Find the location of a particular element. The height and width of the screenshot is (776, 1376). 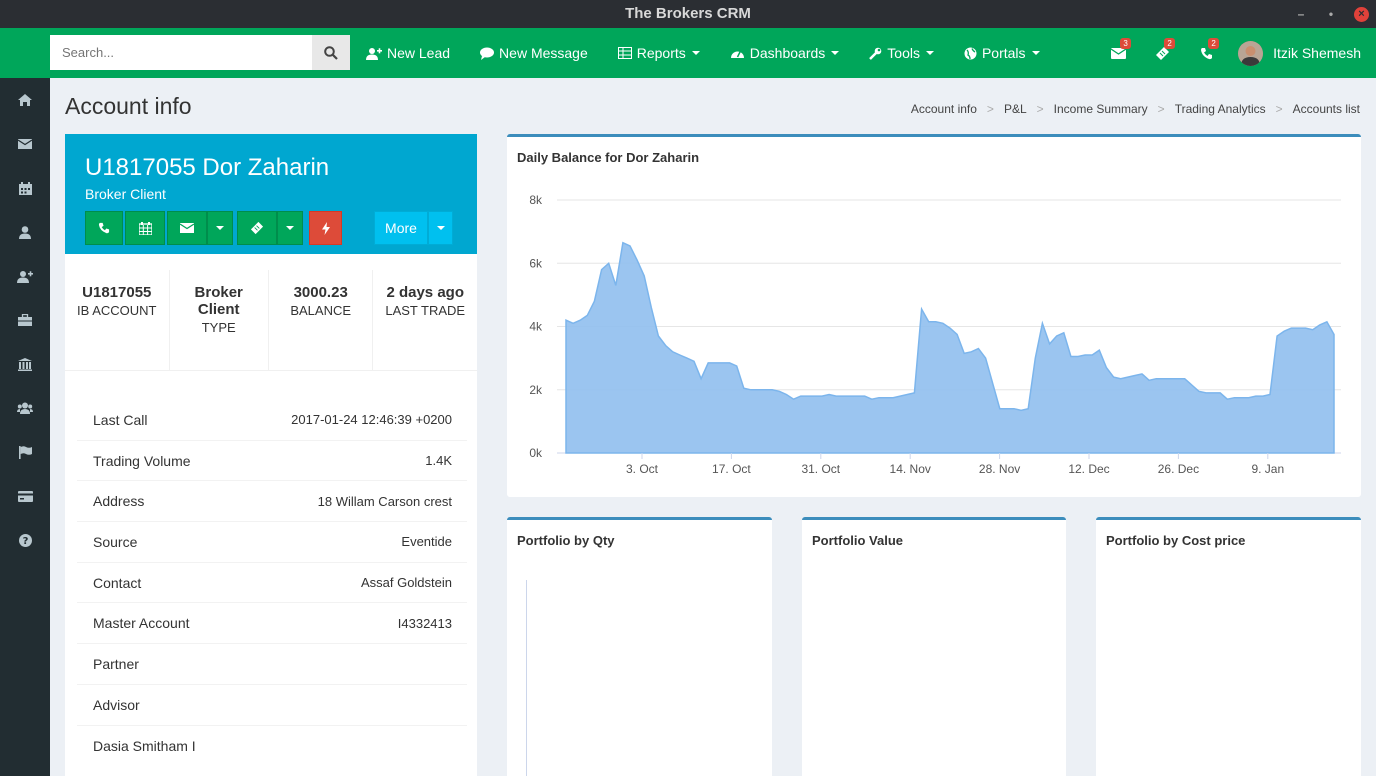

detail-row-trading-volume: Trading Volume 1.4K is located at coordinates (272, 461).